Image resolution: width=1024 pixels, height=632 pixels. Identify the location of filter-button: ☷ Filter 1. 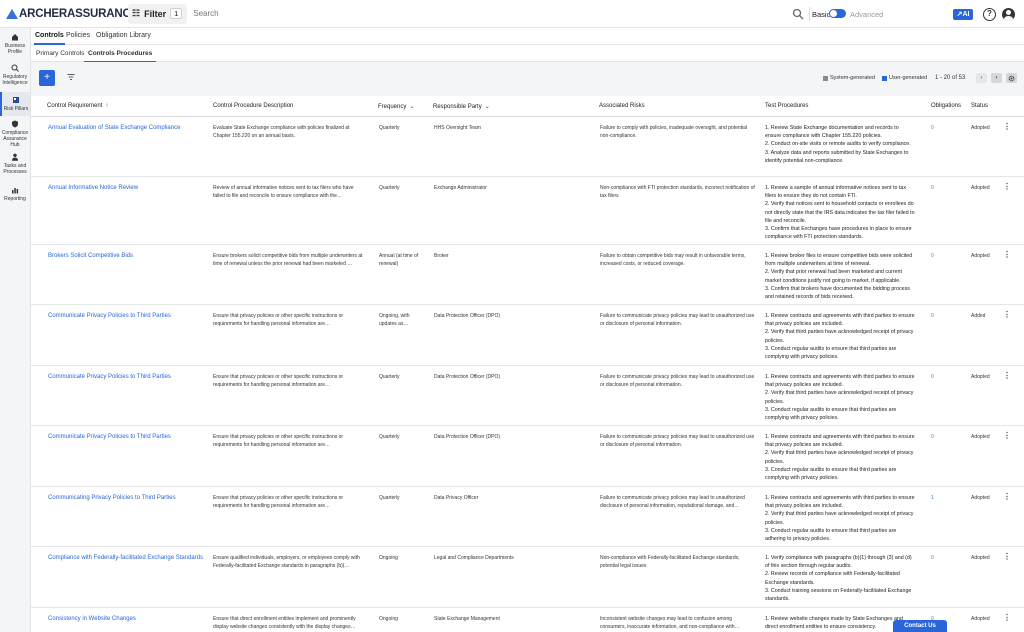
(158, 13).